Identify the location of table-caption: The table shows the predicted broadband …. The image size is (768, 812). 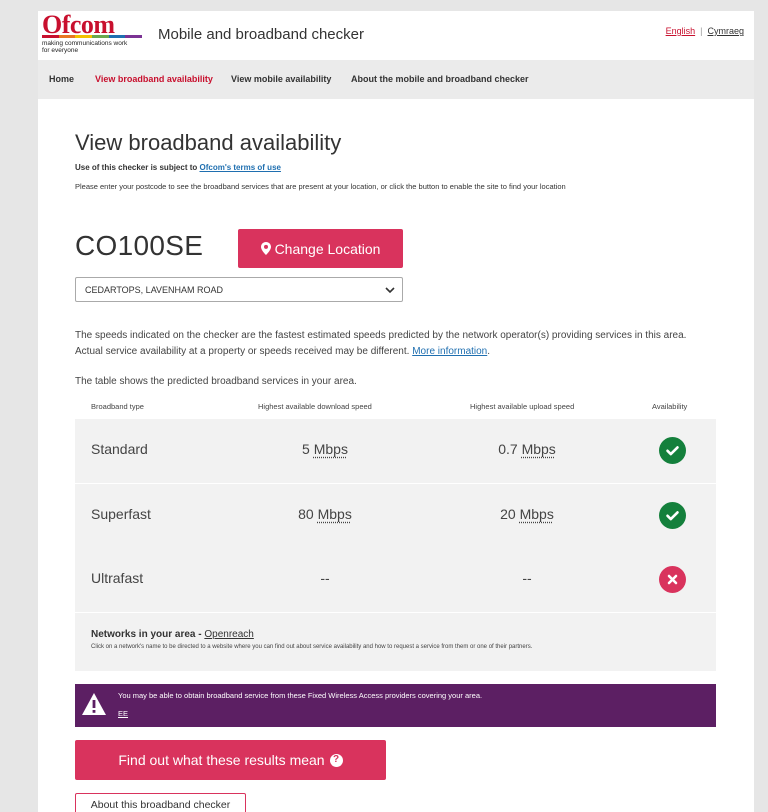
(216, 381).